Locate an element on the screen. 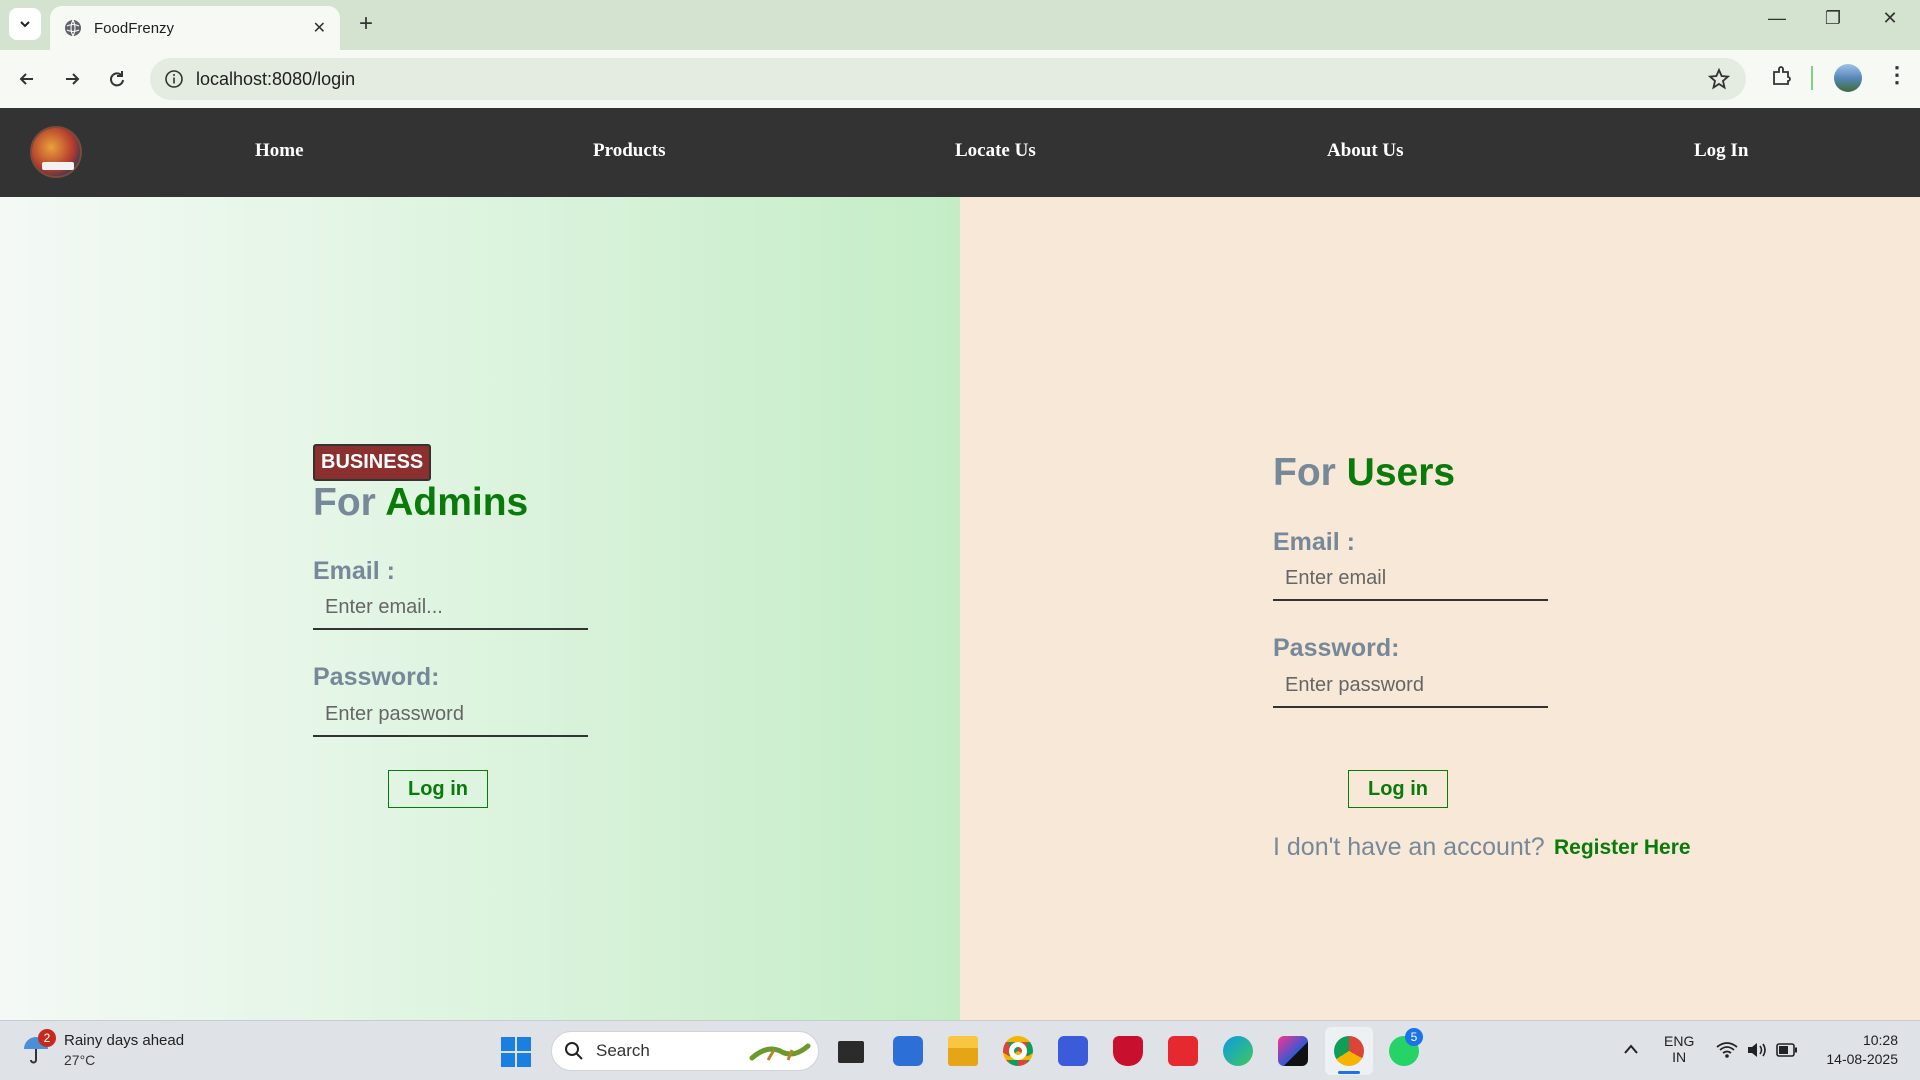 The image size is (1920, 1080). reload-icon is located at coordinates (117, 79).